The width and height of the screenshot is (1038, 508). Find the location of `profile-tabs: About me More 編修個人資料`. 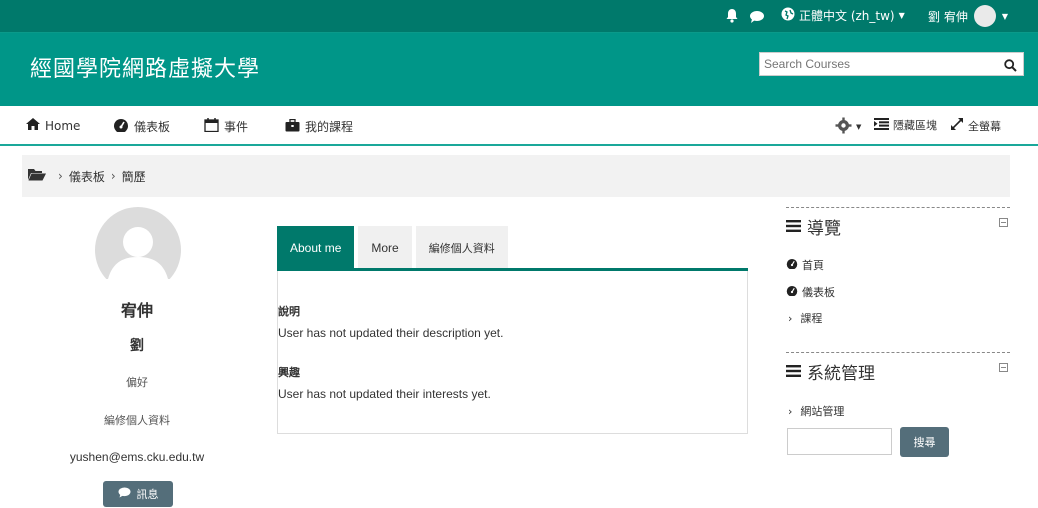

profile-tabs: About me More 編修個人資料 is located at coordinates (394, 247).